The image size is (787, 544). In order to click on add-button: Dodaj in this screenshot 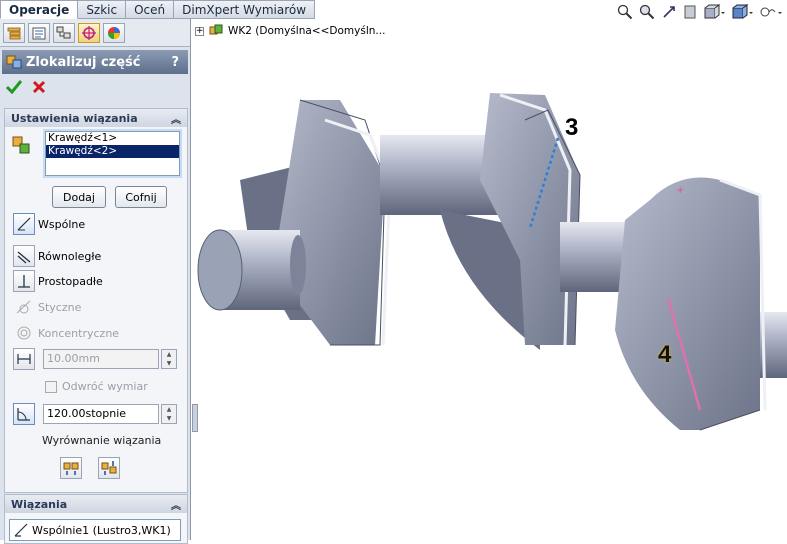, I will do `click(79, 197)`.